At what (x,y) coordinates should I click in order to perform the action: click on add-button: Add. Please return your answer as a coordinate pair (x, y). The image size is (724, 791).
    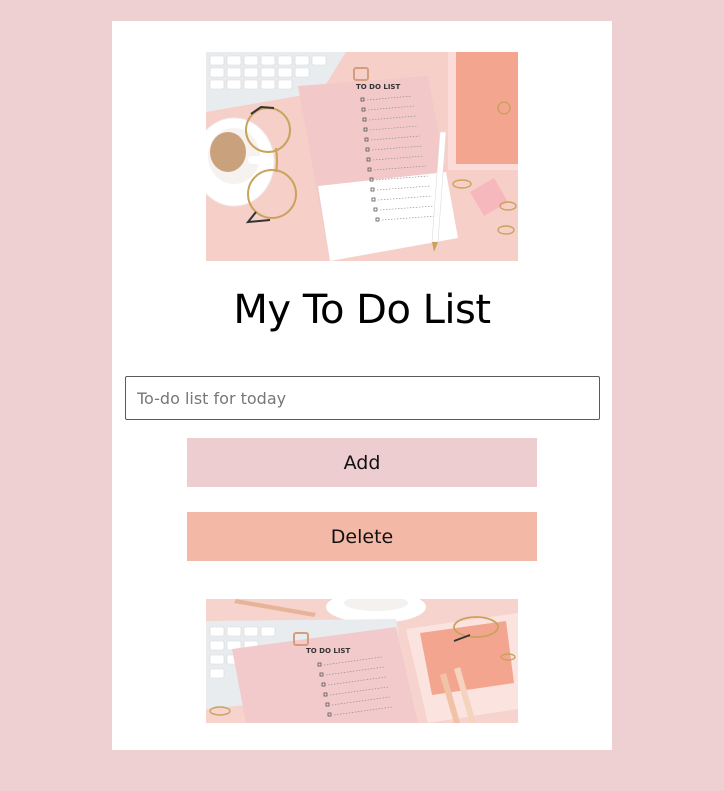
    Looking at the image, I should click on (362, 462).